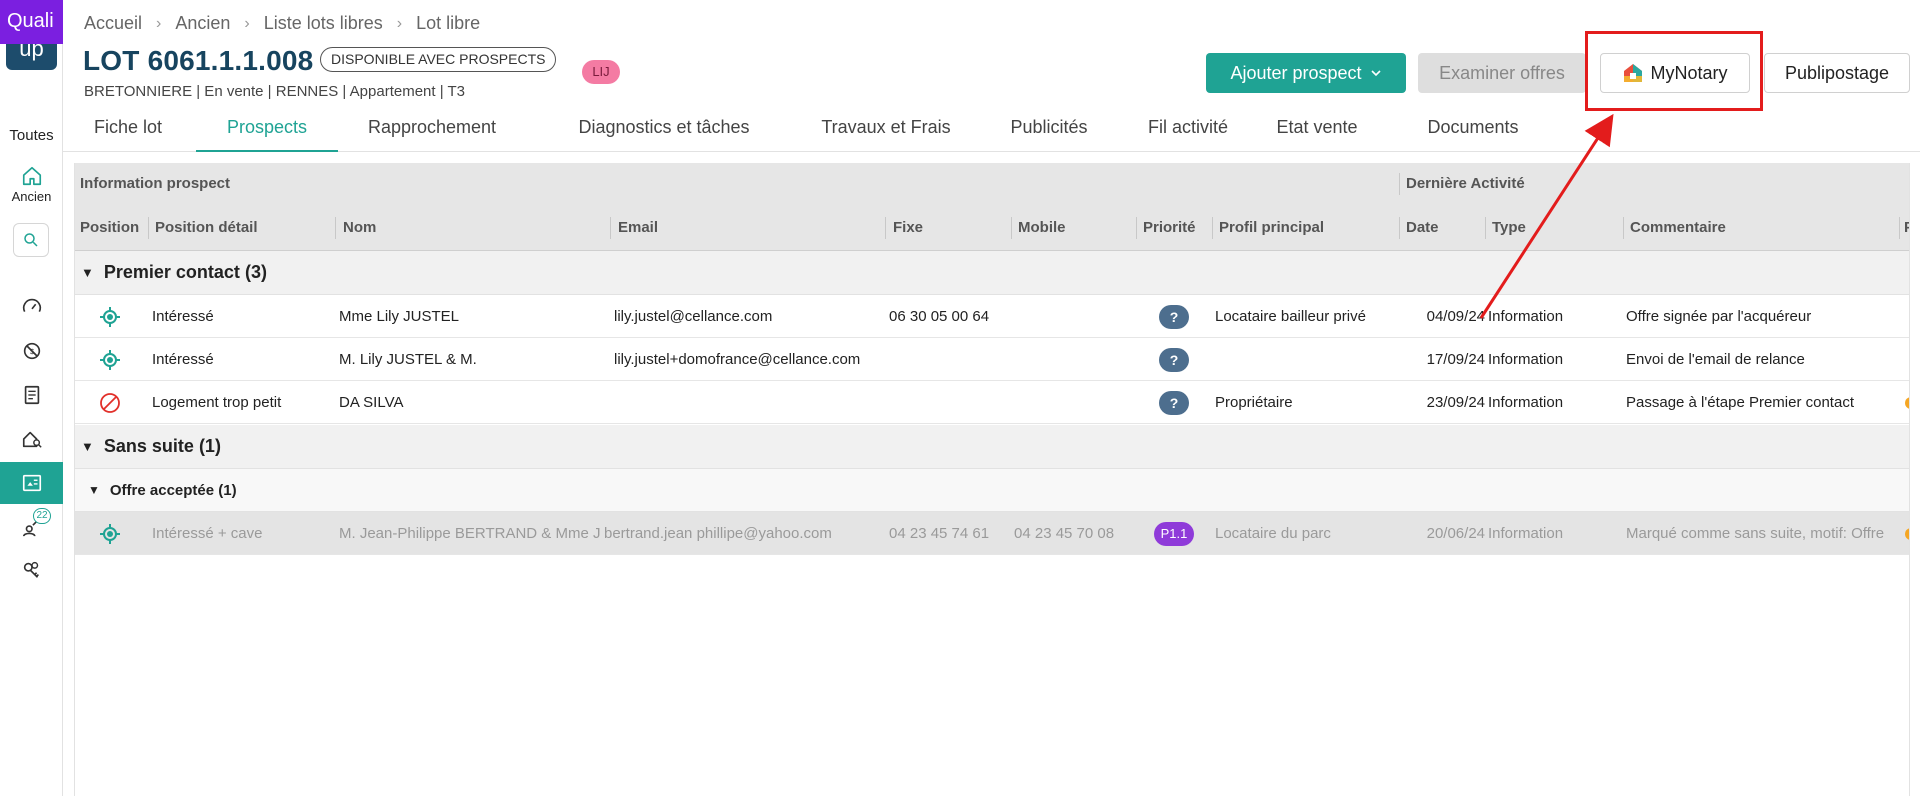 The image size is (1920, 796). Describe the element at coordinates (185, 272) in the screenshot. I see `group-label: Premier contact (3)` at that location.